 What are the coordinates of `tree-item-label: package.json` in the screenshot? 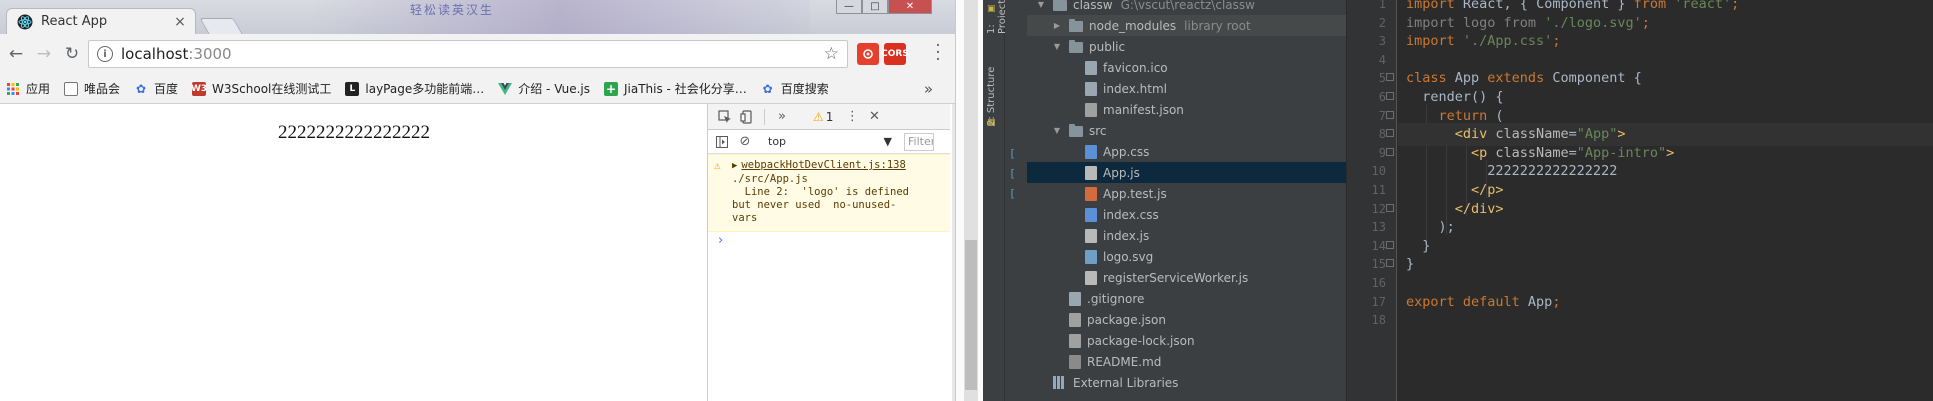 It's located at (1127, 319).